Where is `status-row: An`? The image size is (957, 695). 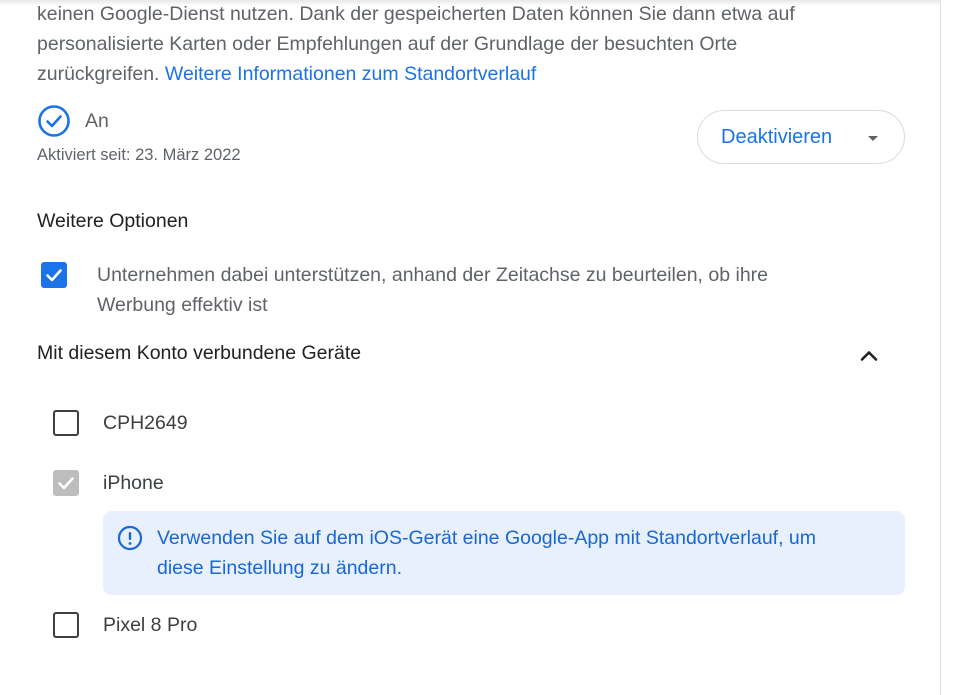 status-row: An is located at coordinates (73, 121).